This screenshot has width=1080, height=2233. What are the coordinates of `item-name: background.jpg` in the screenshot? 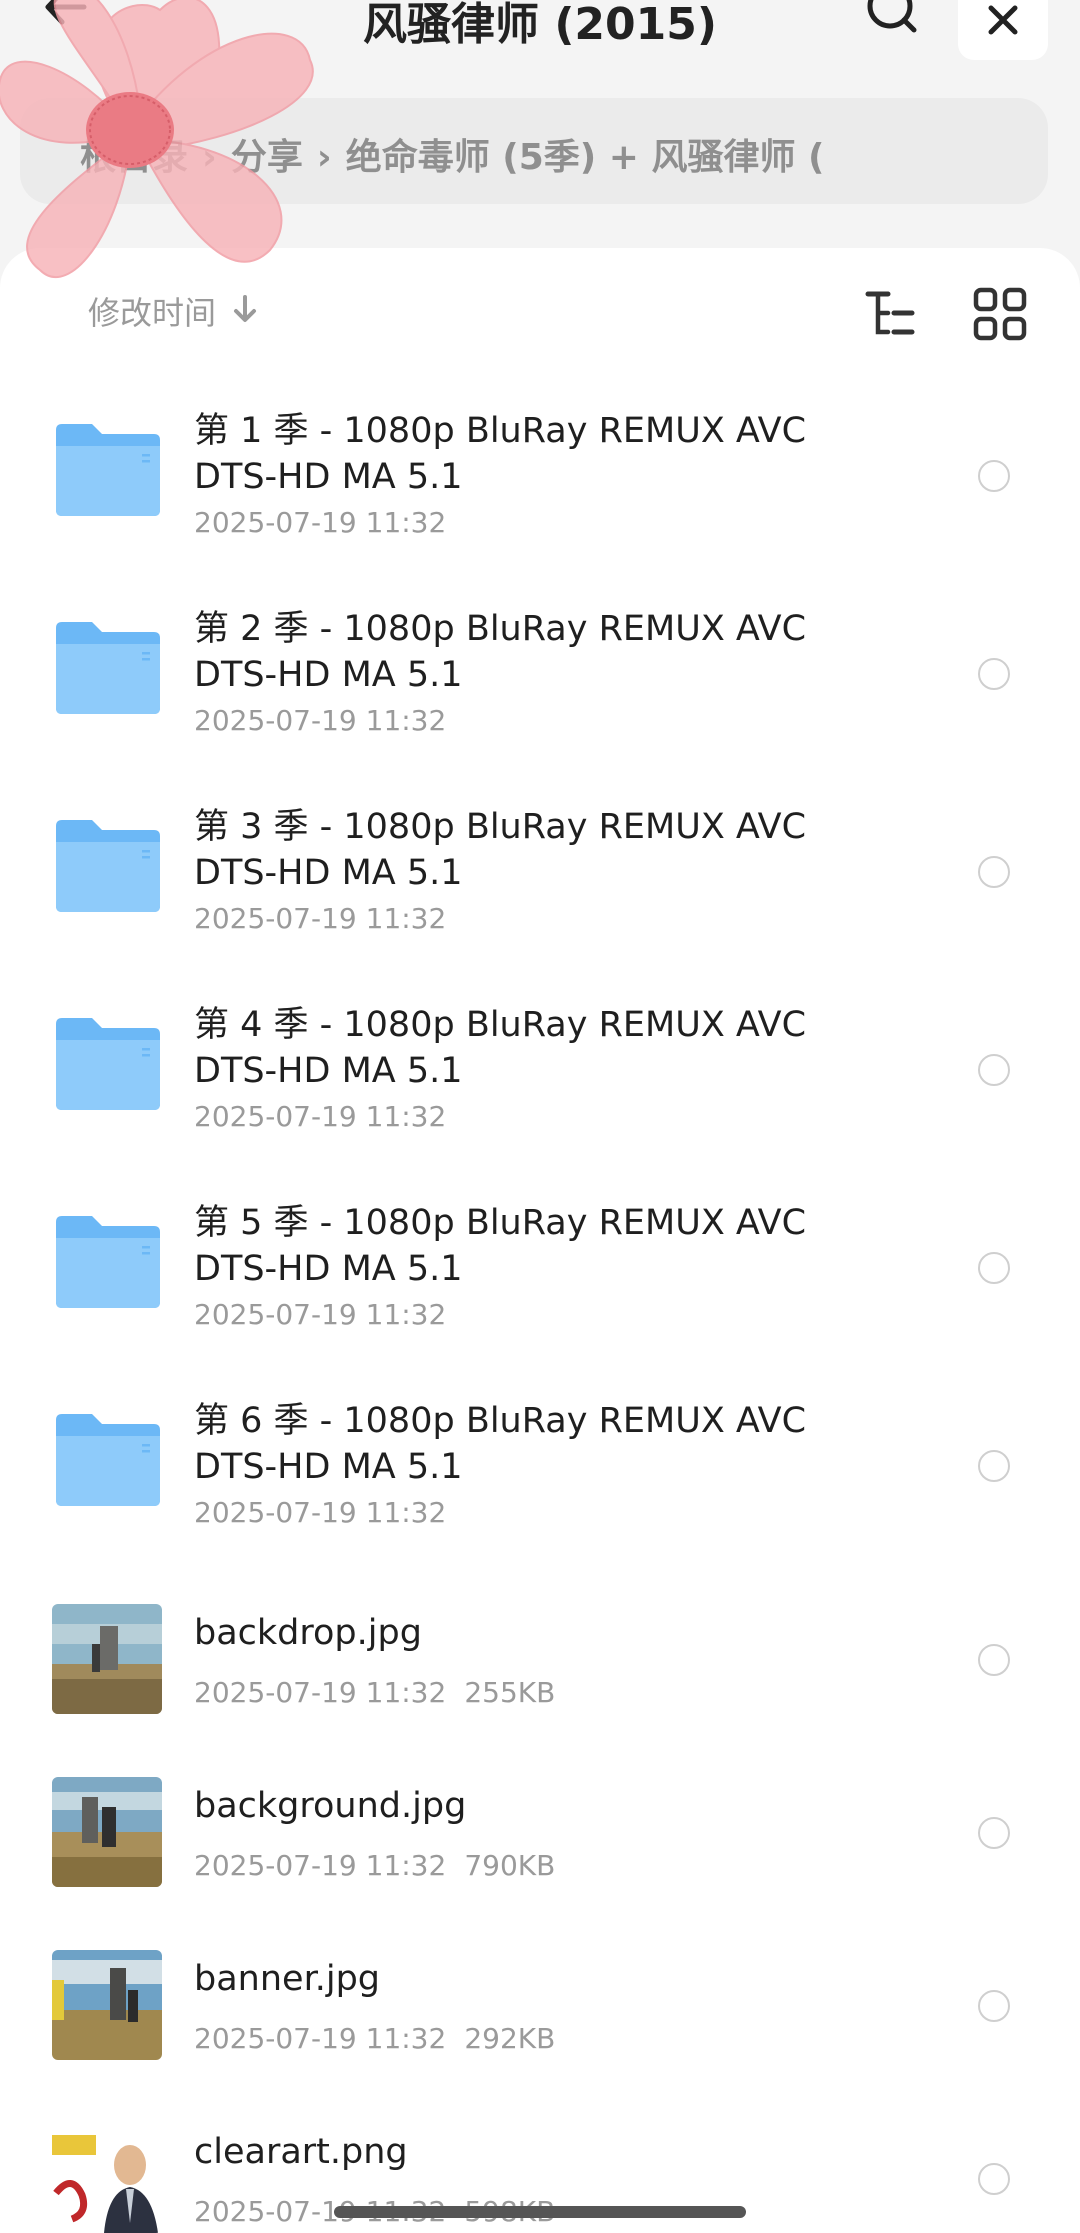 It's located at (330, 1806).